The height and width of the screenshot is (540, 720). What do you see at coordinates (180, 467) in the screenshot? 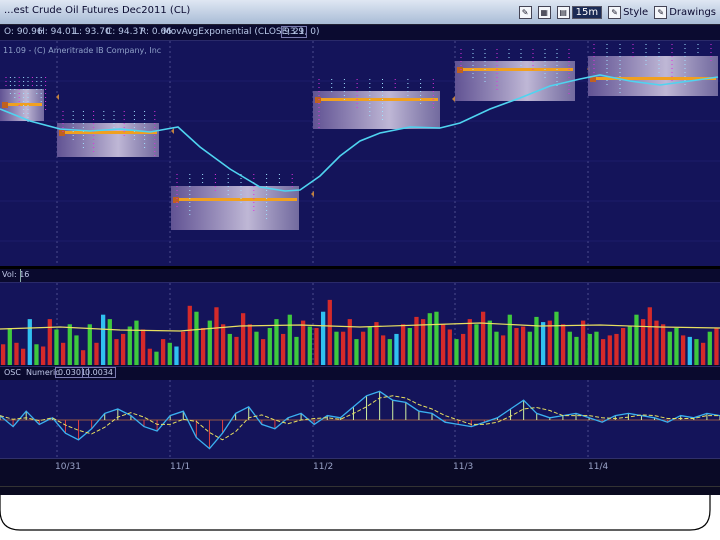
I see `x-tick-label: 11/1` at bounding box center [180, 467].